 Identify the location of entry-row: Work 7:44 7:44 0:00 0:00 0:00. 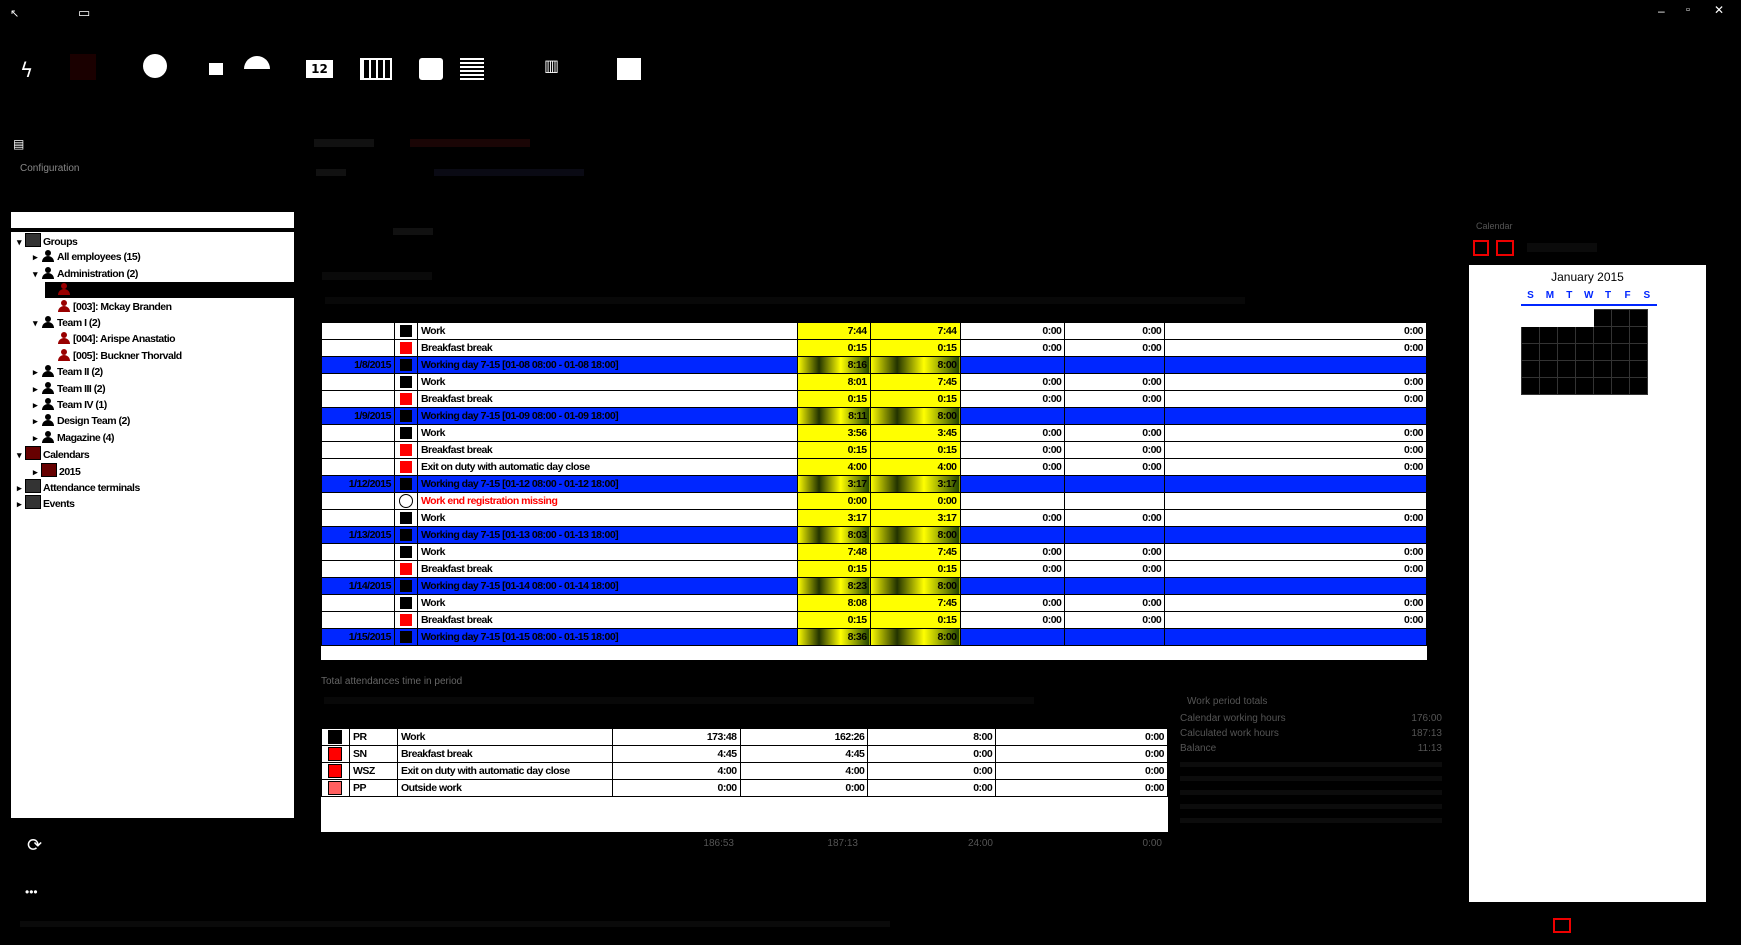
(874, 331).